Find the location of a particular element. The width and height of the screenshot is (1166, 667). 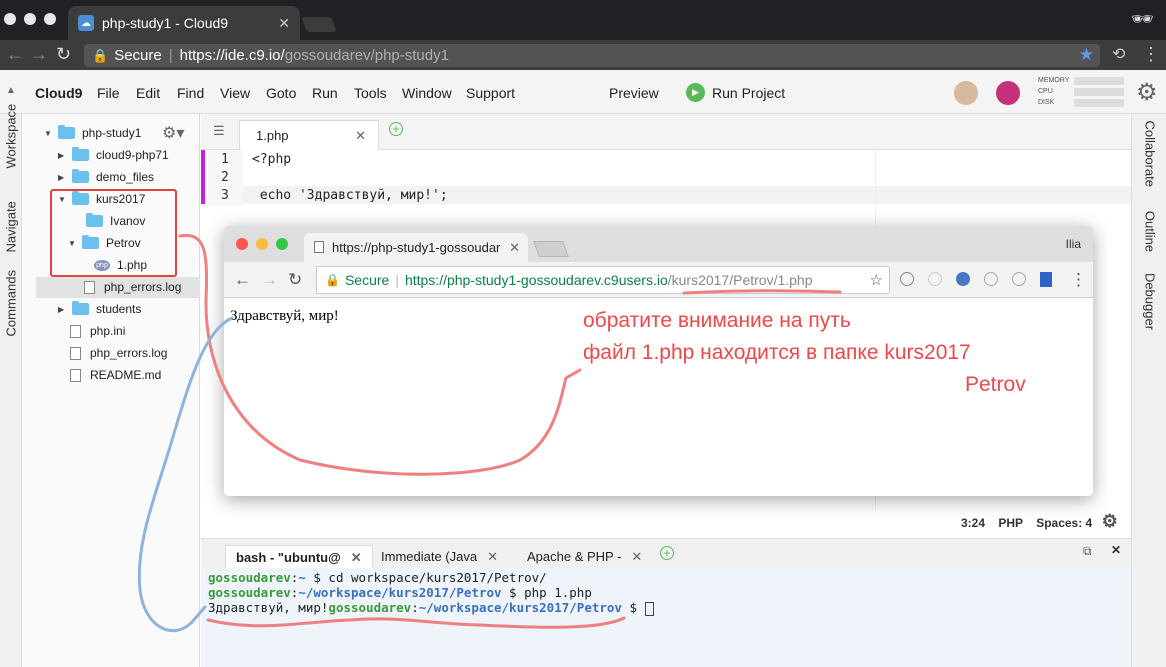

tree-item-label: demo_files is located at coordinates (125, 177).